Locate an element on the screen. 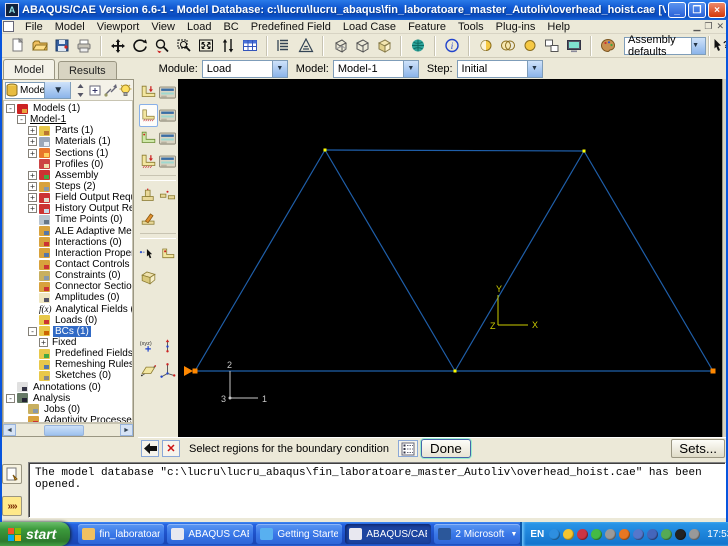  prompt-back-button is located at coordinates (150, 448).